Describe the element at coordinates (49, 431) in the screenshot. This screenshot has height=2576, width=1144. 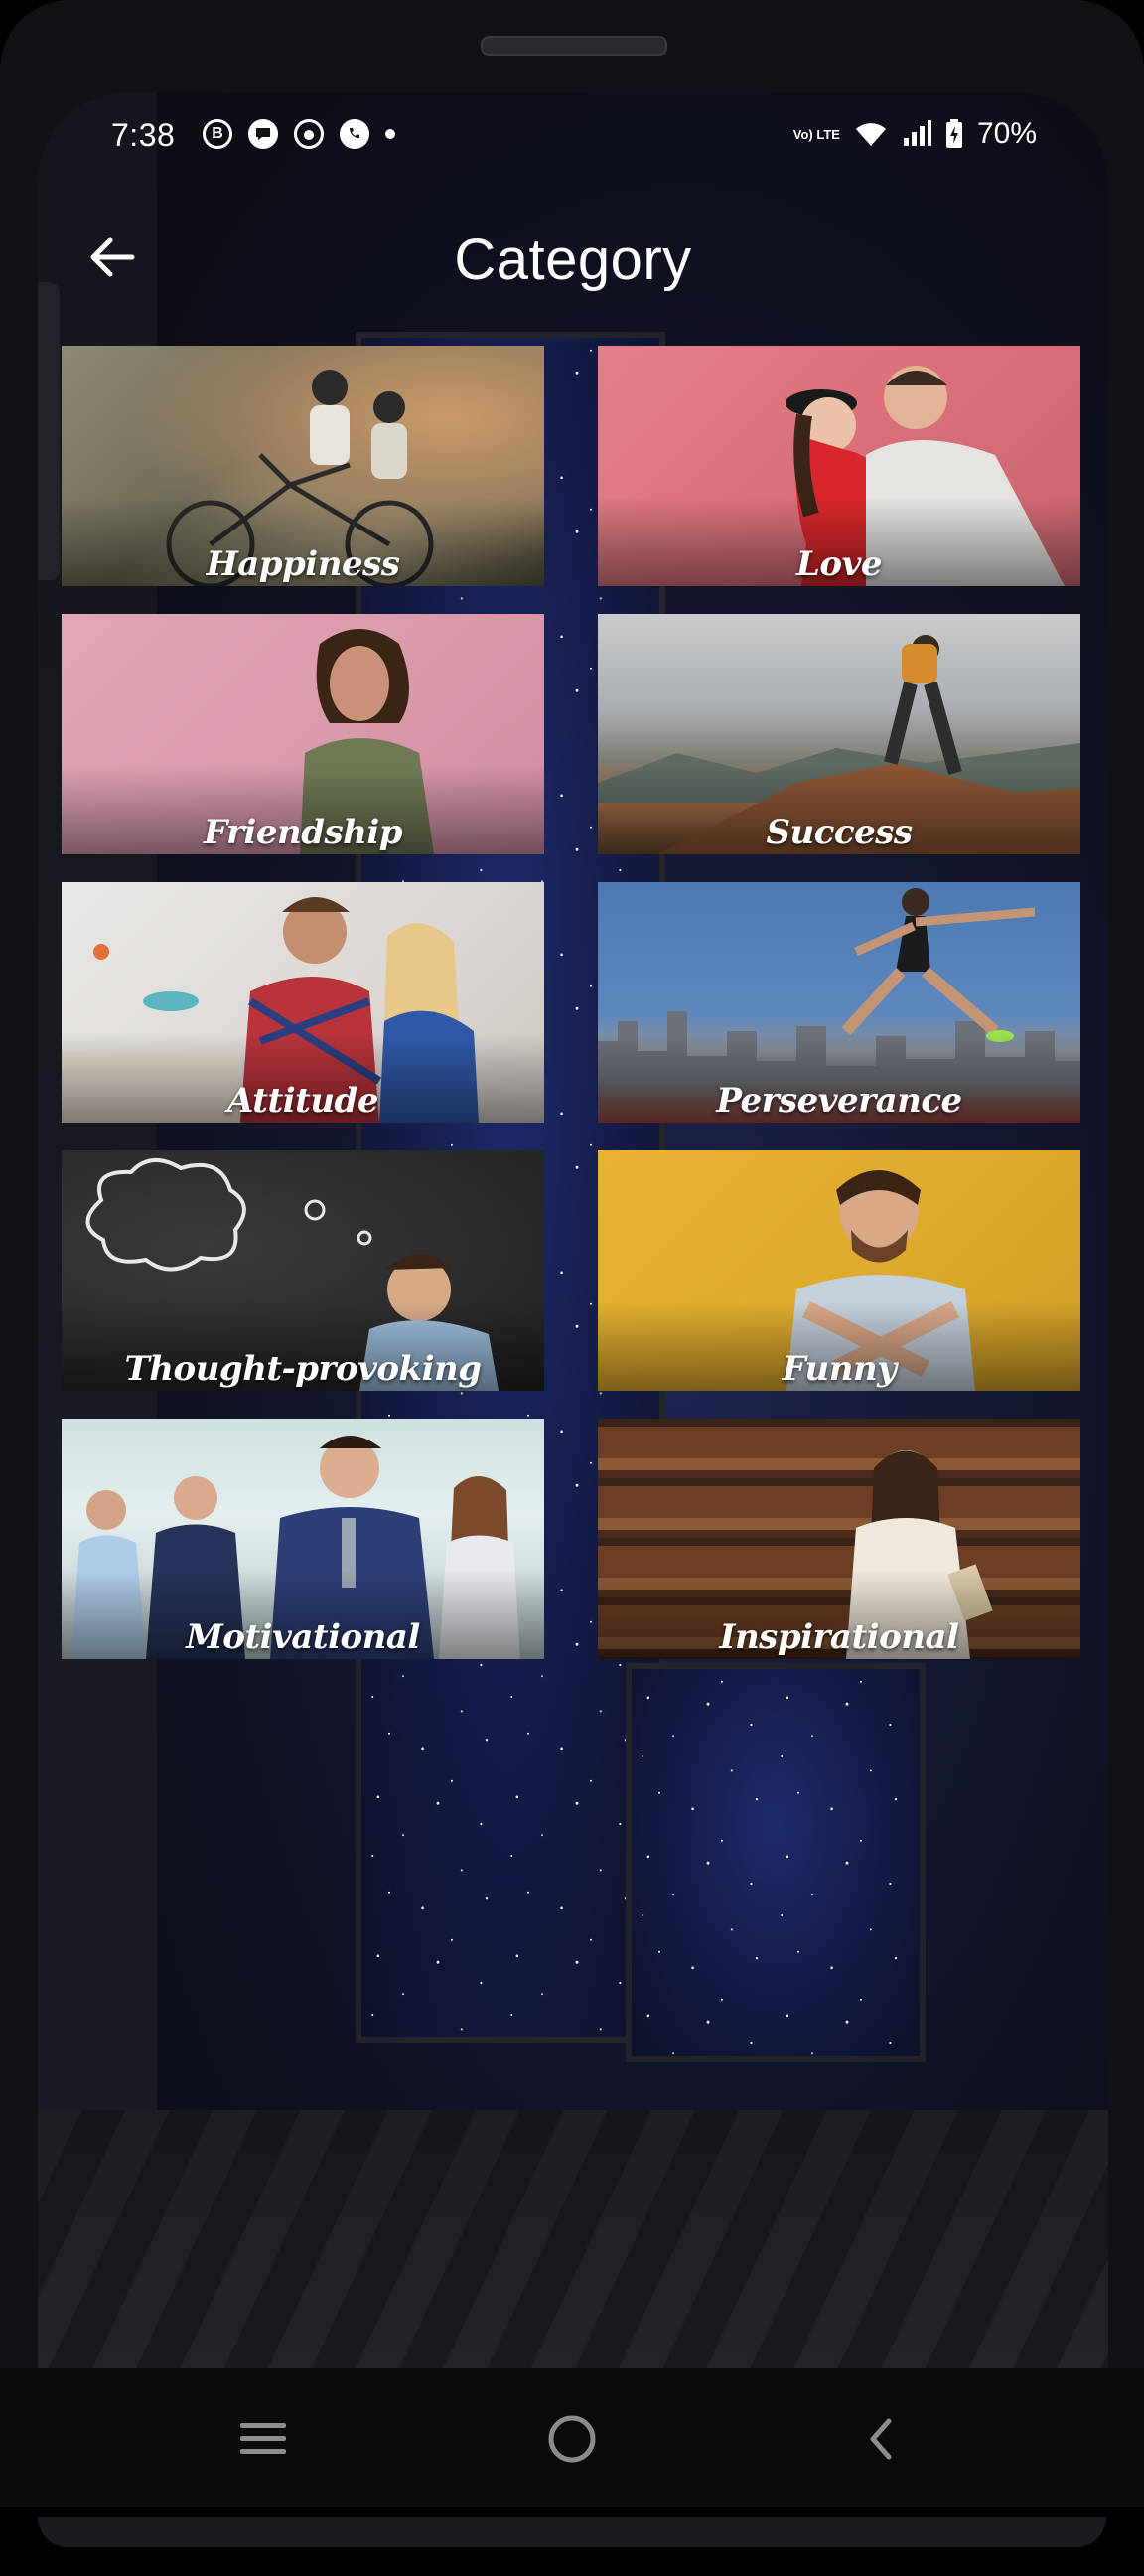
I see `edge-panel-handle` at that location.